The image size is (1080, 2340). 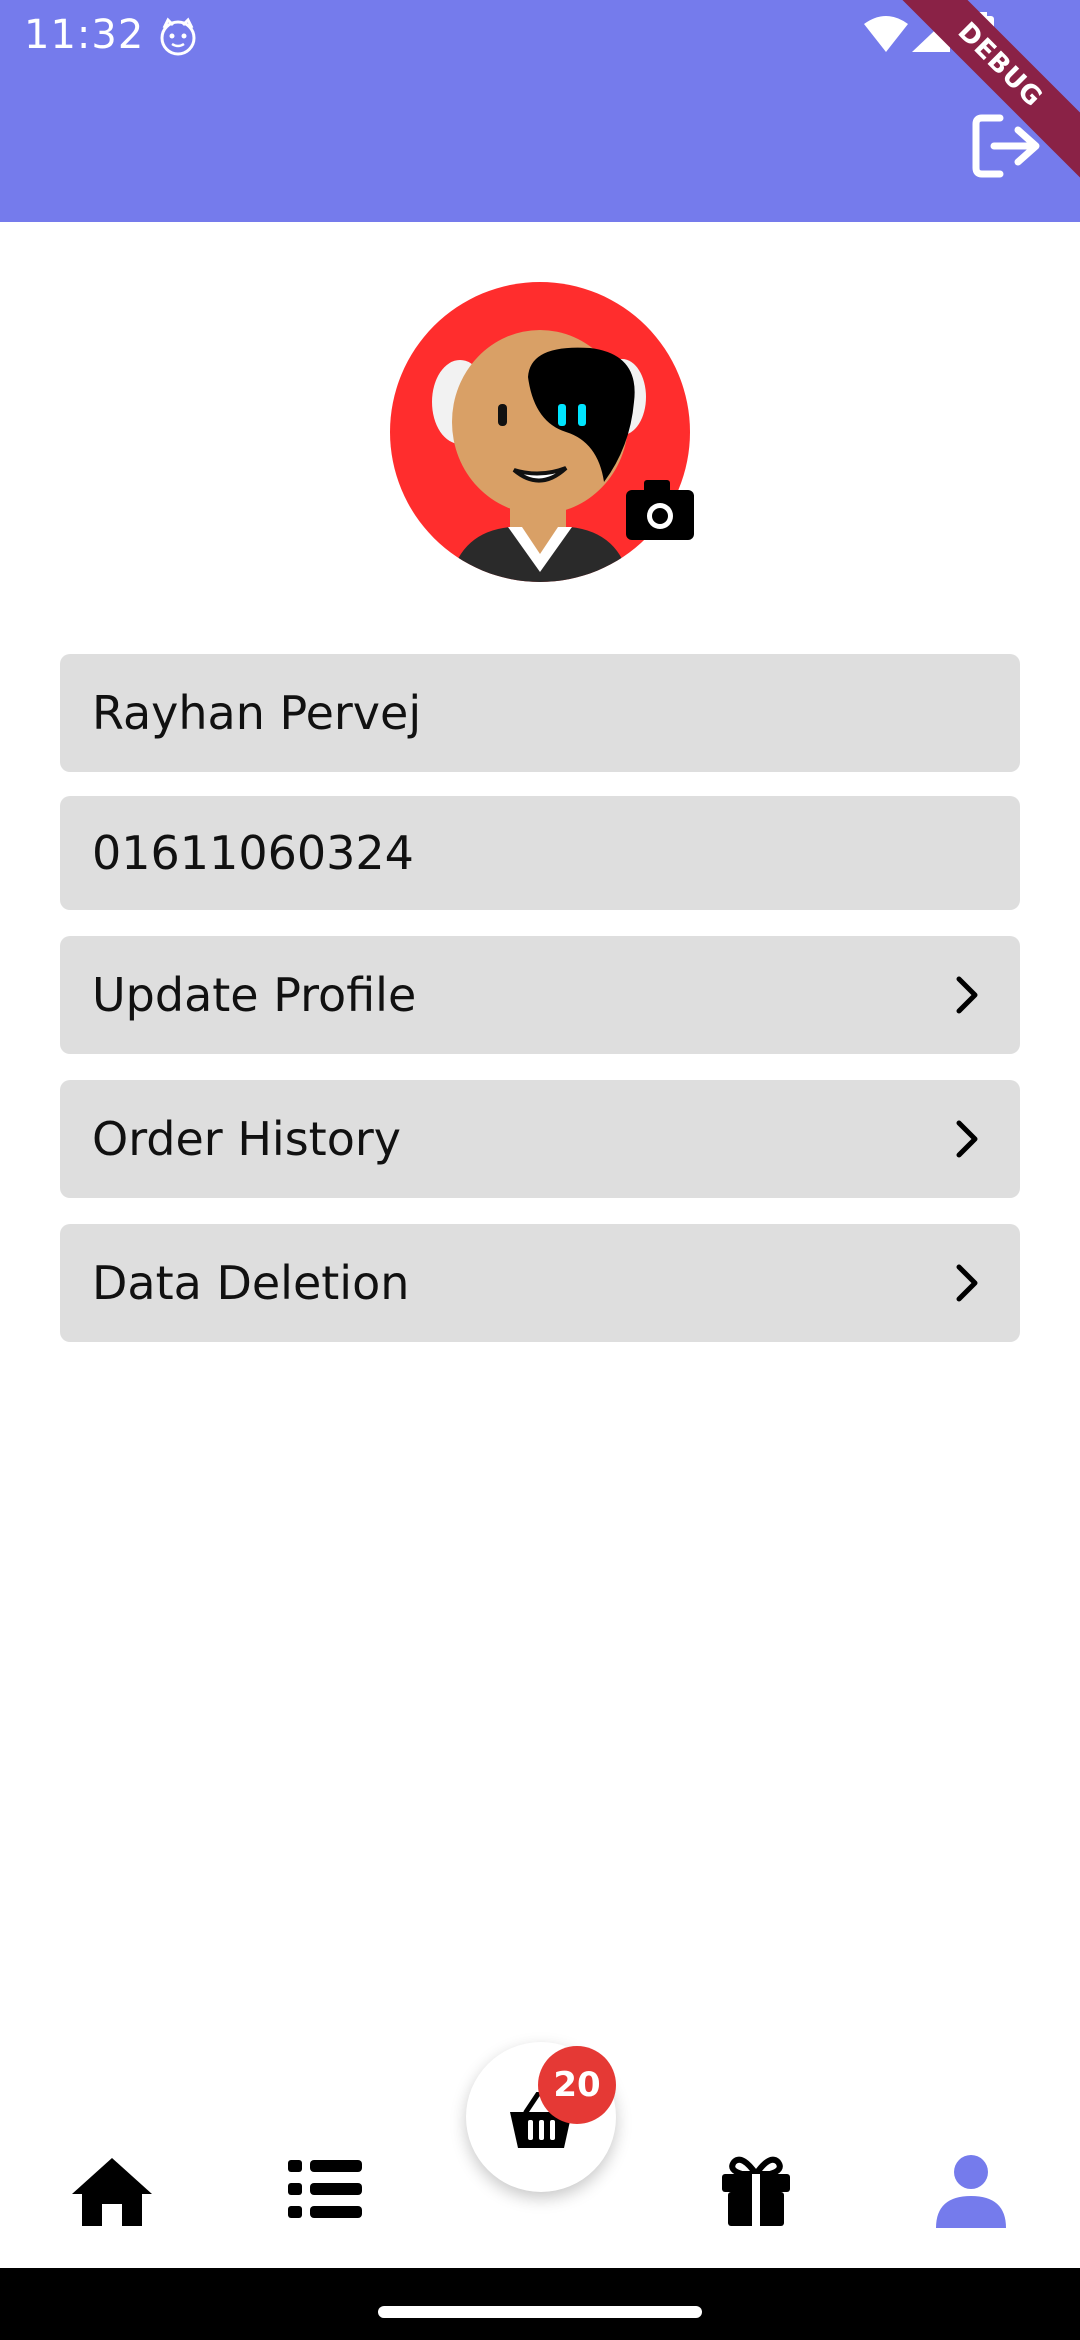 I want to click on menu-item-label: Data Deletion, so click(x=251, y=1283).